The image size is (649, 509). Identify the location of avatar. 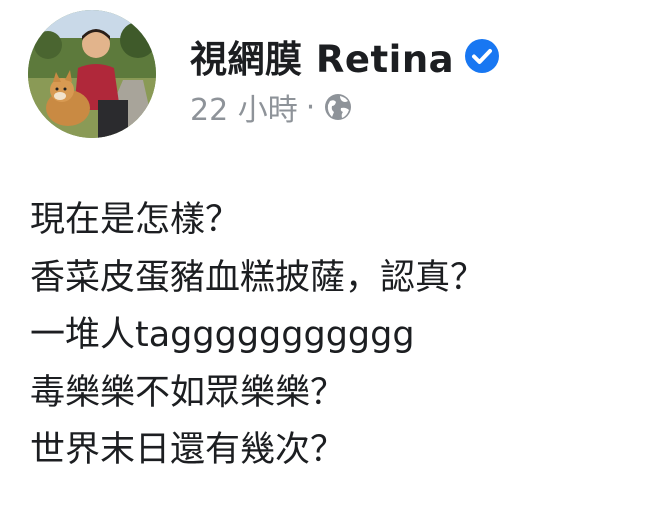
(92, 74).